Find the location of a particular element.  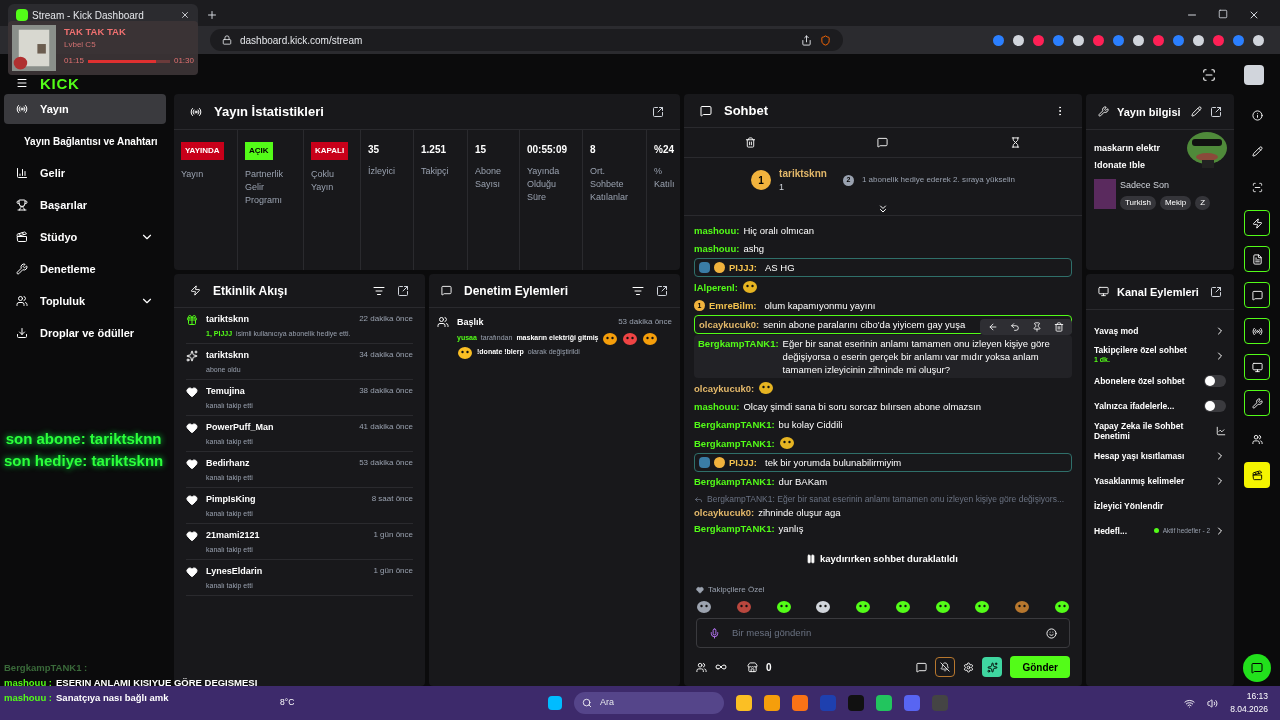

microphone-icon is located at coordinates (714, 633).